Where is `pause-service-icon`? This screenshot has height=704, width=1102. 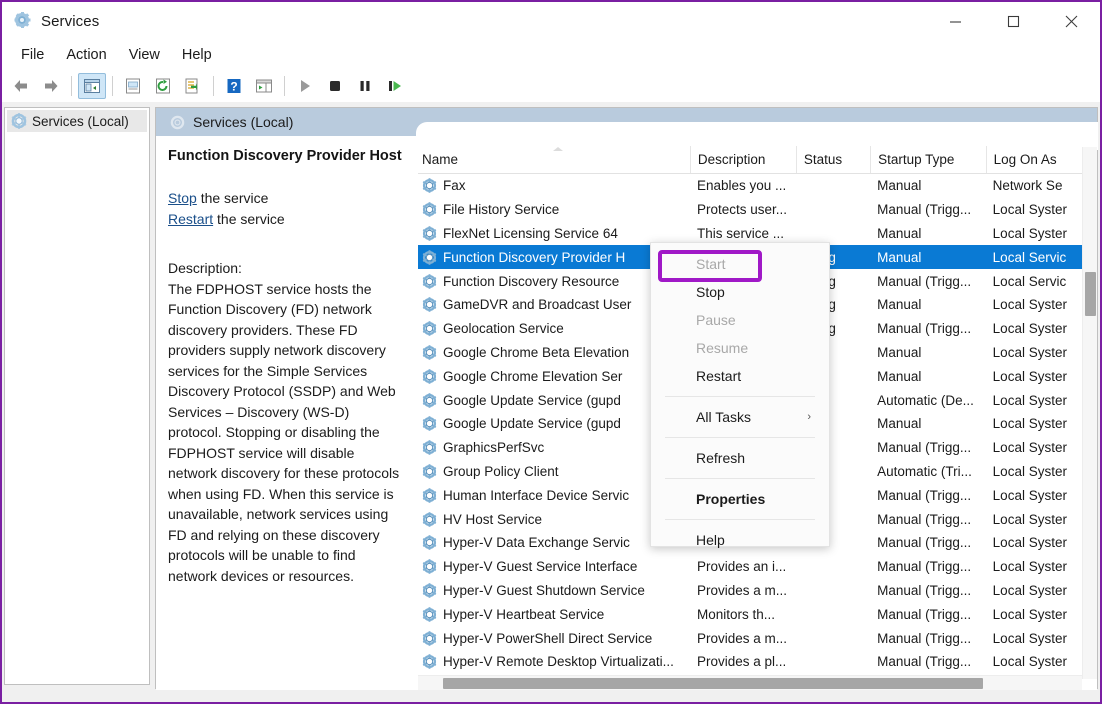
pause-service-icon is located at coordinates (365, 86).